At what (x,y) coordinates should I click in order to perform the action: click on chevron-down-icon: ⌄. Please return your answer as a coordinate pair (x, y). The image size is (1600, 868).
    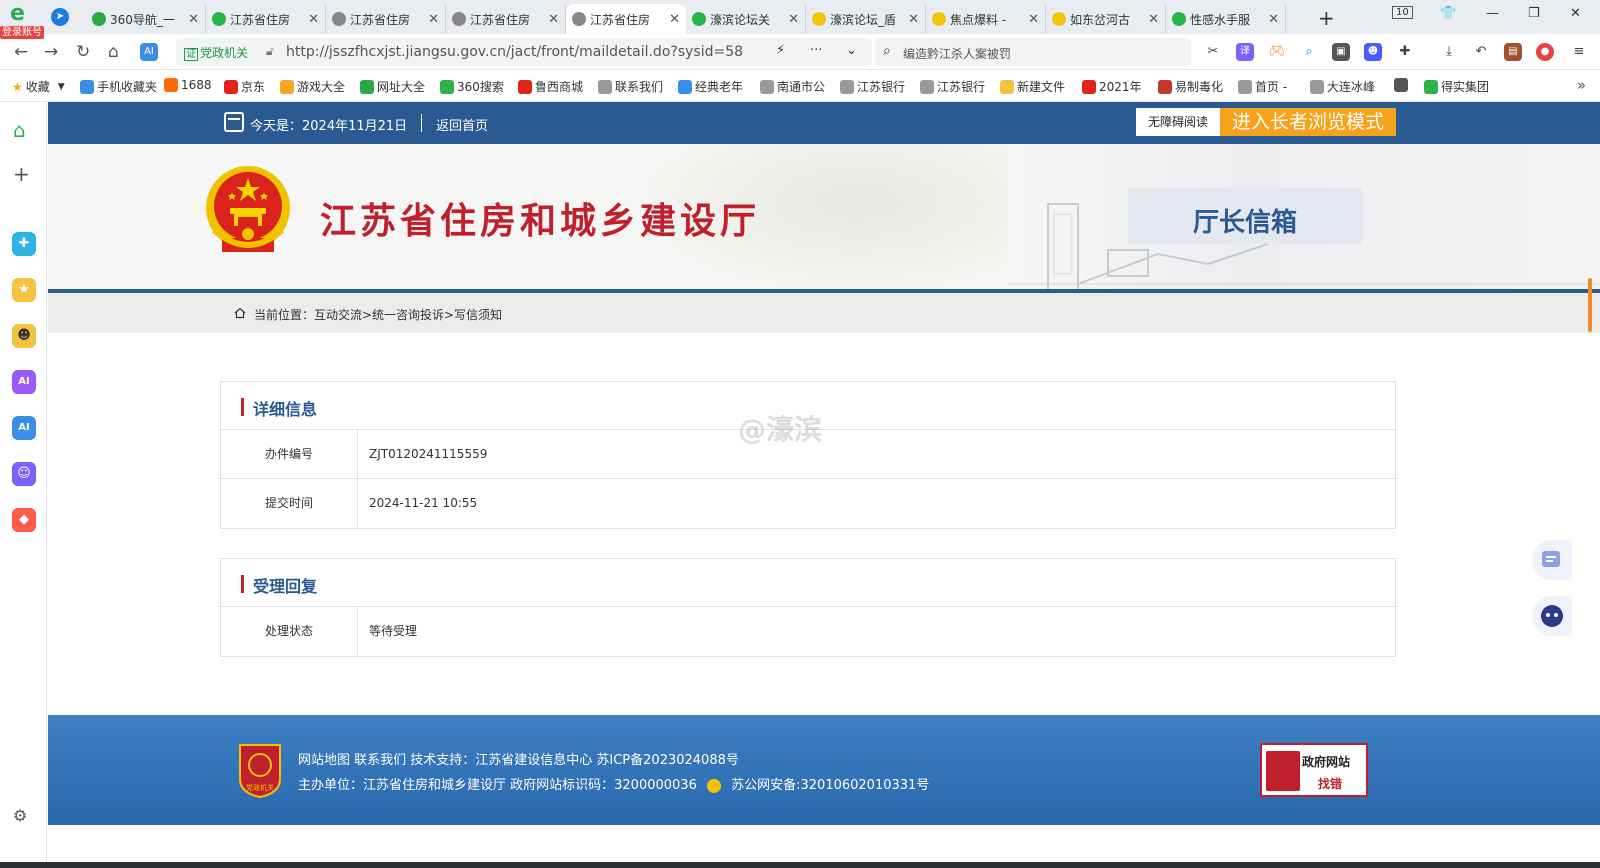
    Looking at the image, I should click on (851, 50).